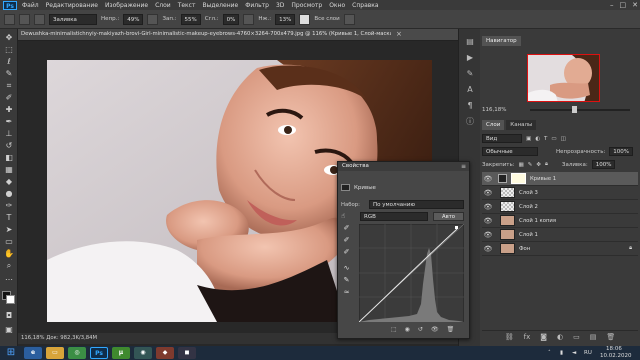 The image size is (640, 360). What do you see at coordinates (9, 62) in the screenshot?
I see `lasso-tool-icon: ℓ` at bounding box center [9, 62].